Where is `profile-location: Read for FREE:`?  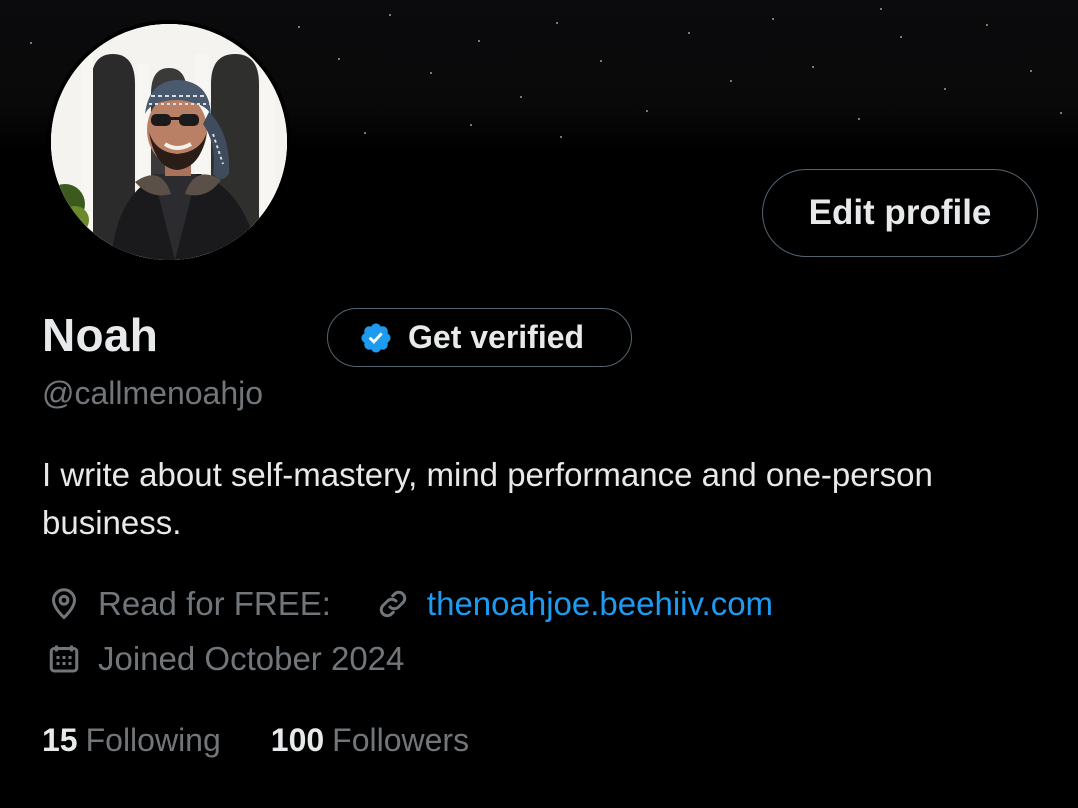
profile-location: Read for FREE: is located at coordinates (214, 603).